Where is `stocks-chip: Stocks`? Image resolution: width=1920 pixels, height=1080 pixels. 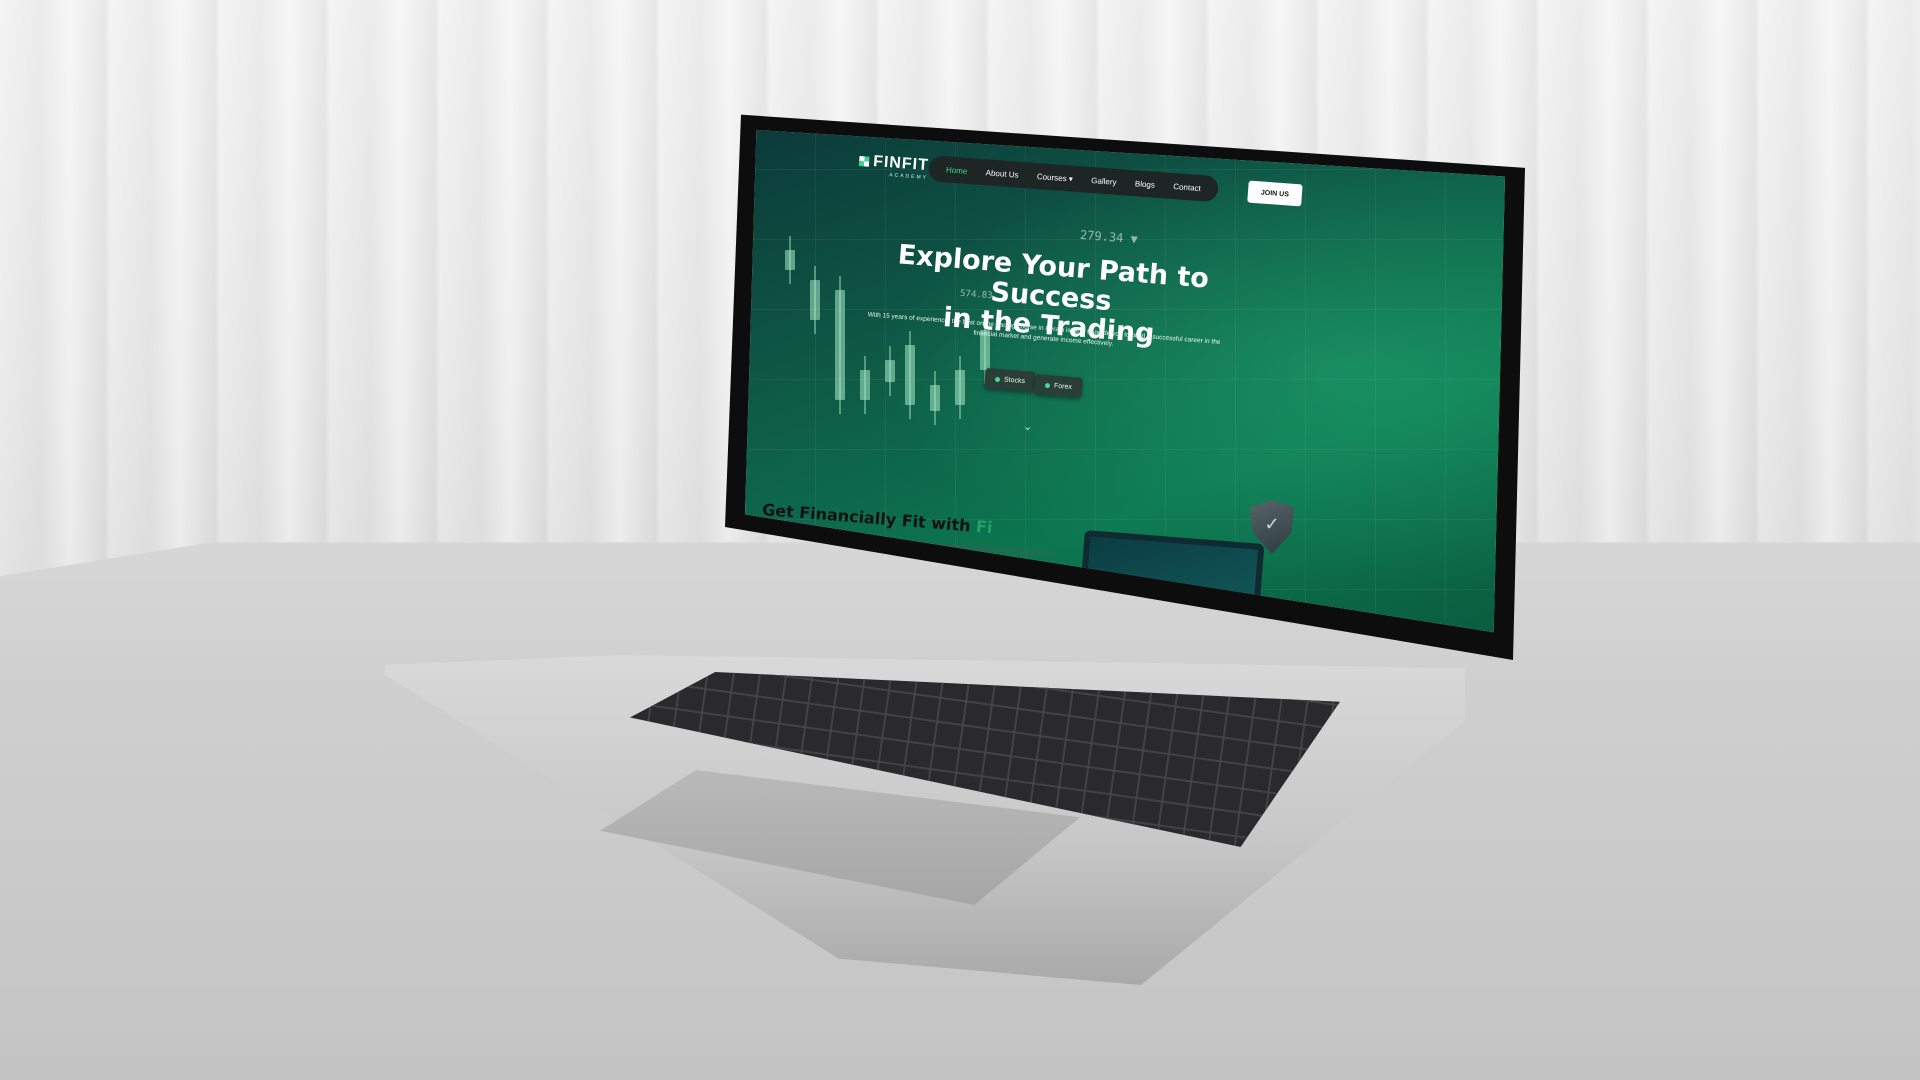
stocks-chip: Stocks is located at coordinates (1010, 380).